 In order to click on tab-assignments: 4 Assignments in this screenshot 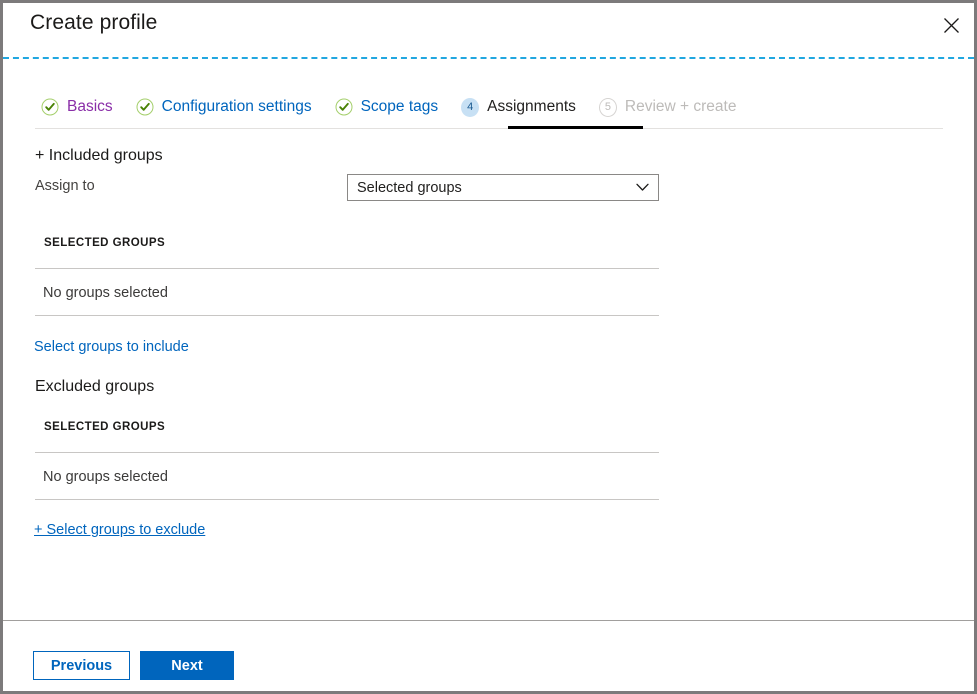, I will do `click(520, 107)`.